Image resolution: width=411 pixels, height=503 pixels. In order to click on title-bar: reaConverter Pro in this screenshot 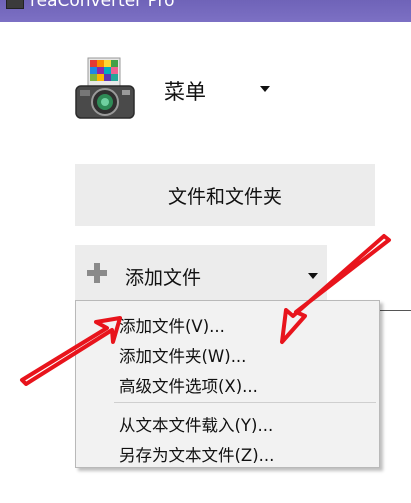, I will do `click(205, 11)`.